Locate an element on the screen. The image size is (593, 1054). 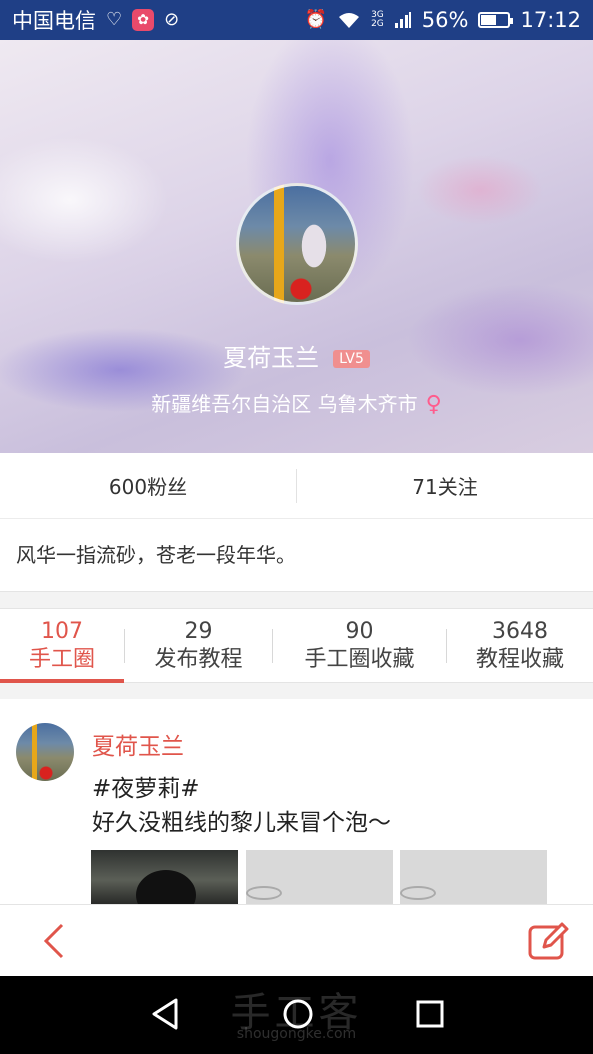
battery-fill is located at coordinates (489, 20).